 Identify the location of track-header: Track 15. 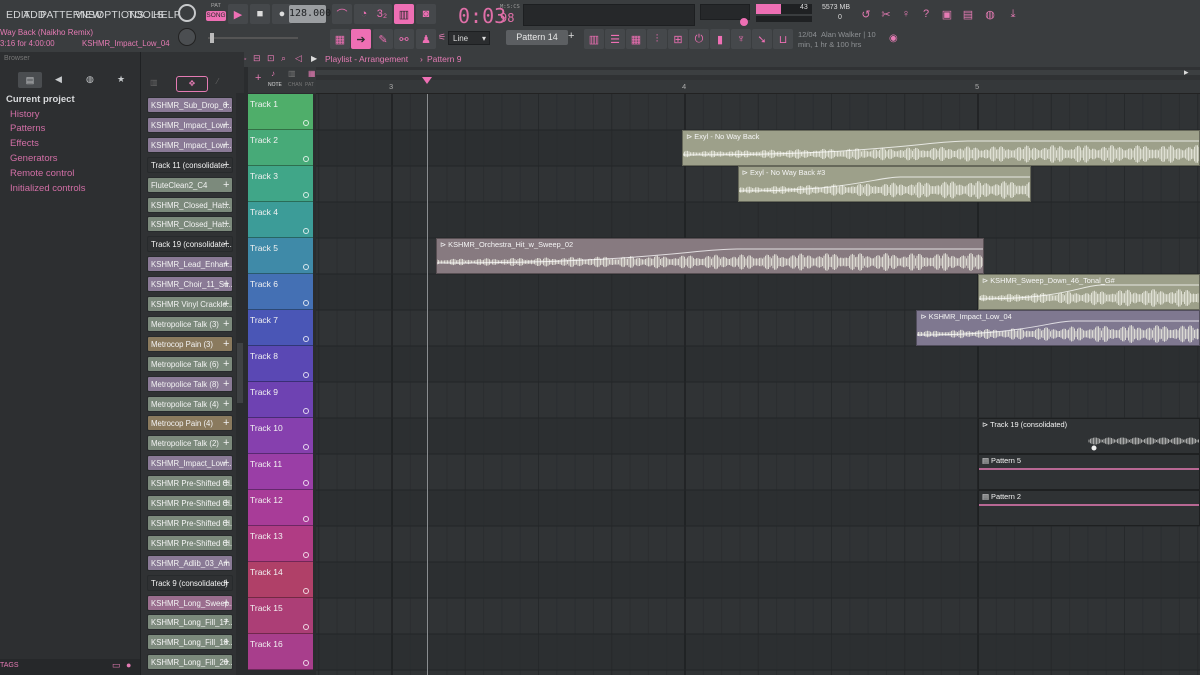
(280, 616).